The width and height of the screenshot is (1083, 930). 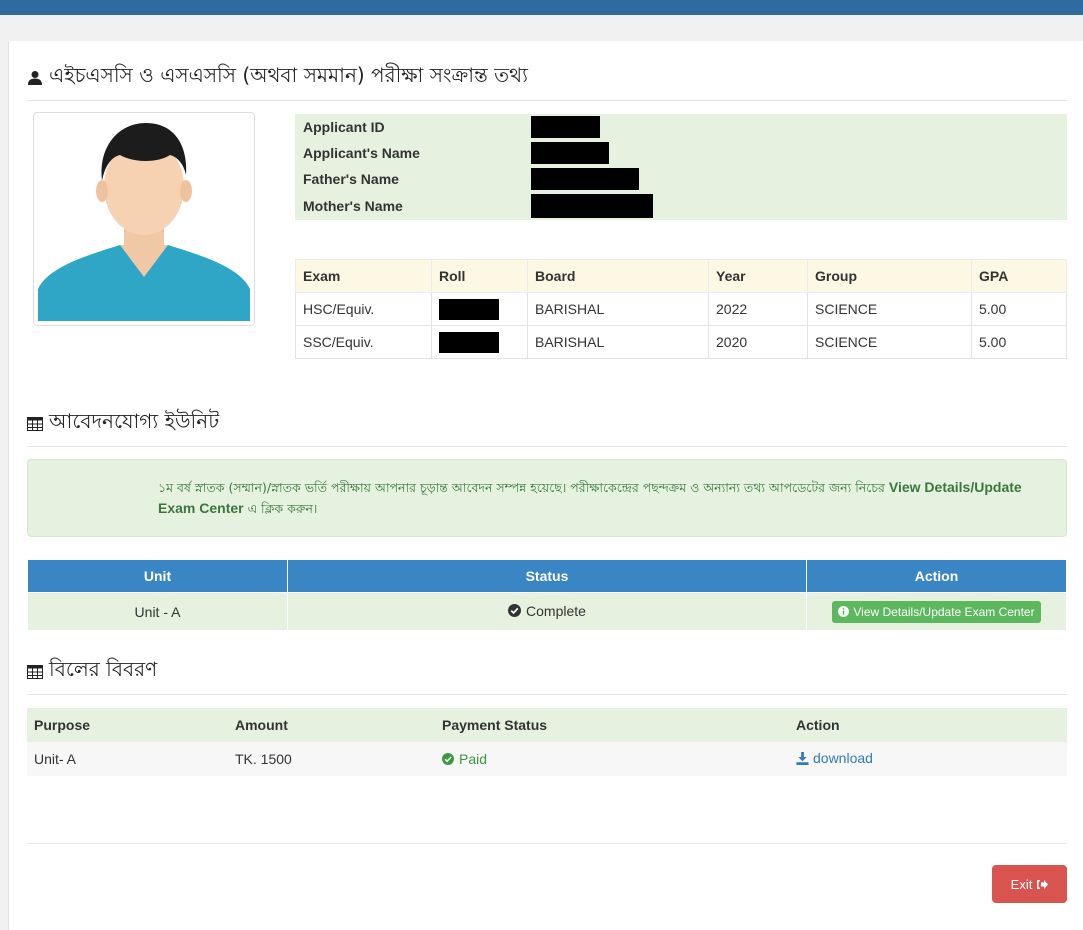 I want to click on mother-name-value, so click(x=799, y=208).